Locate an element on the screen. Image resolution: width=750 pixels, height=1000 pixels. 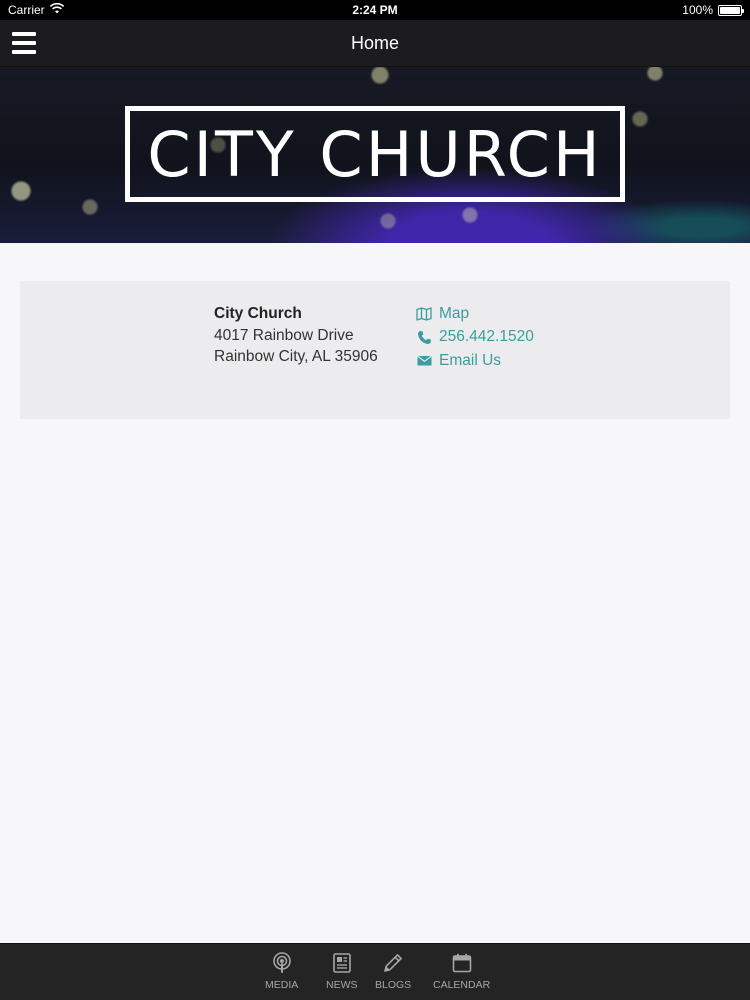
tab-blogs: BLOGS is located at coordinates (393, 971).